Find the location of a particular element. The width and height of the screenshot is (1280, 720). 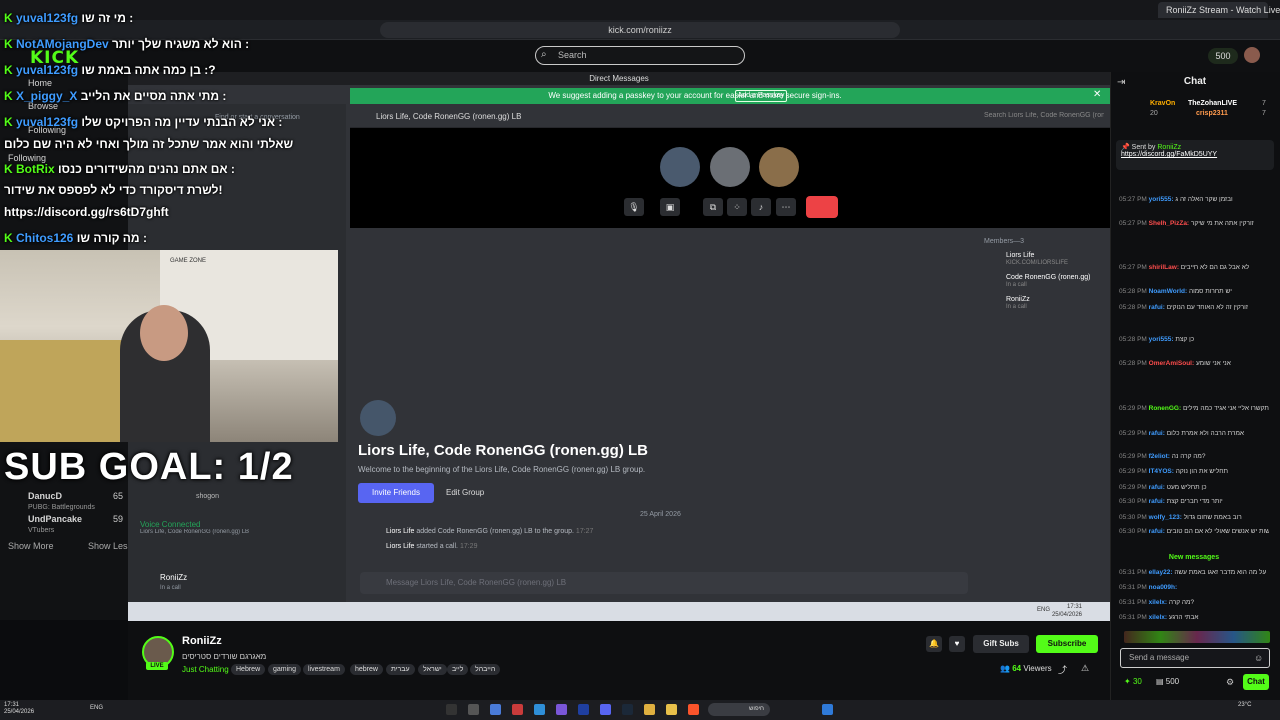

chat-username: f2eliot: is located at coordinates (1160, 456).